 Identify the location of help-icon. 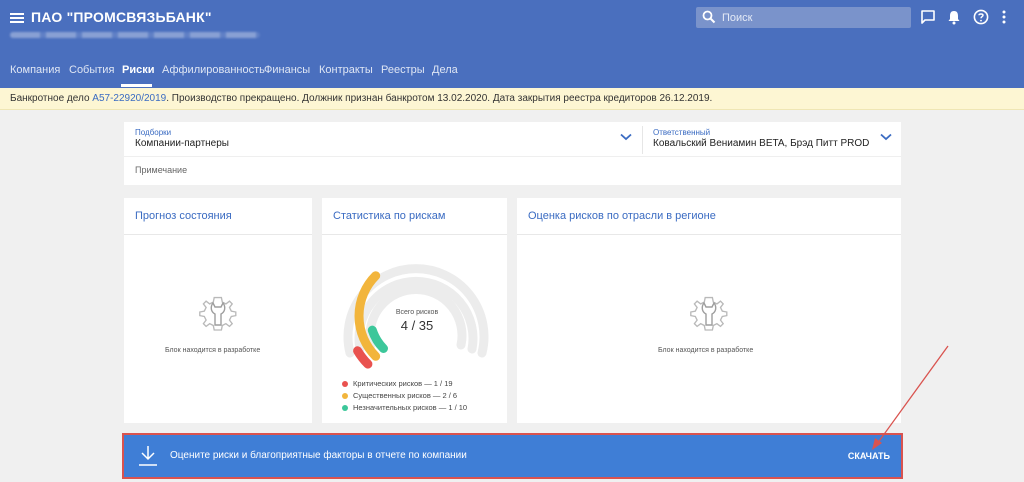
(981, 17).